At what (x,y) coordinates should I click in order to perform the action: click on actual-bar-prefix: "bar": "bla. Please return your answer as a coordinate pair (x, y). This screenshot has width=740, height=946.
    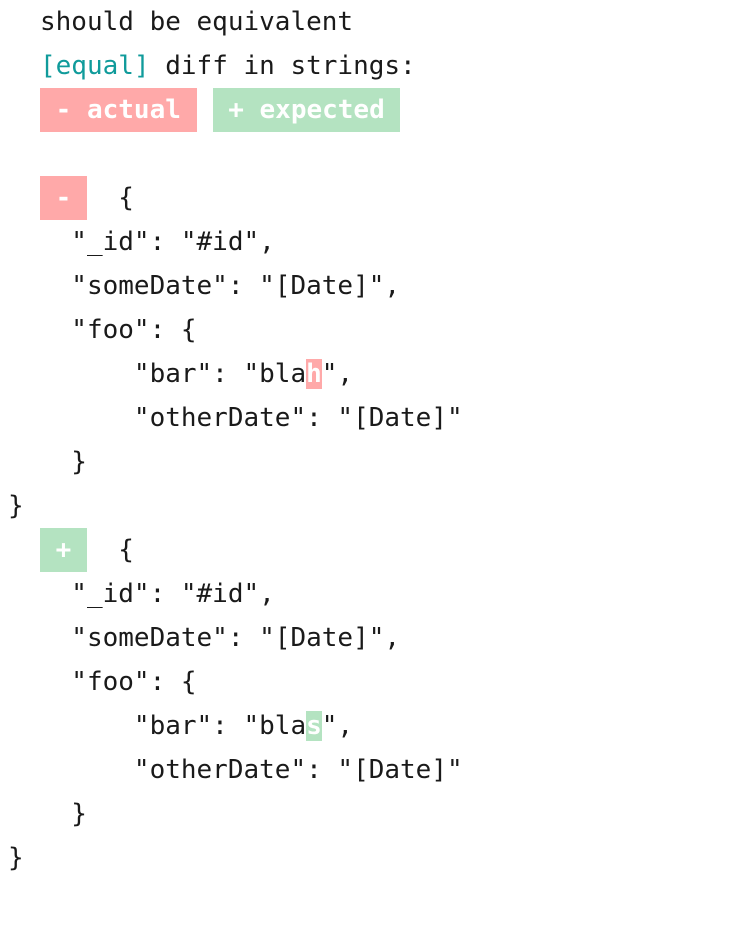
    Looking at the image, I should click on (173, 374).